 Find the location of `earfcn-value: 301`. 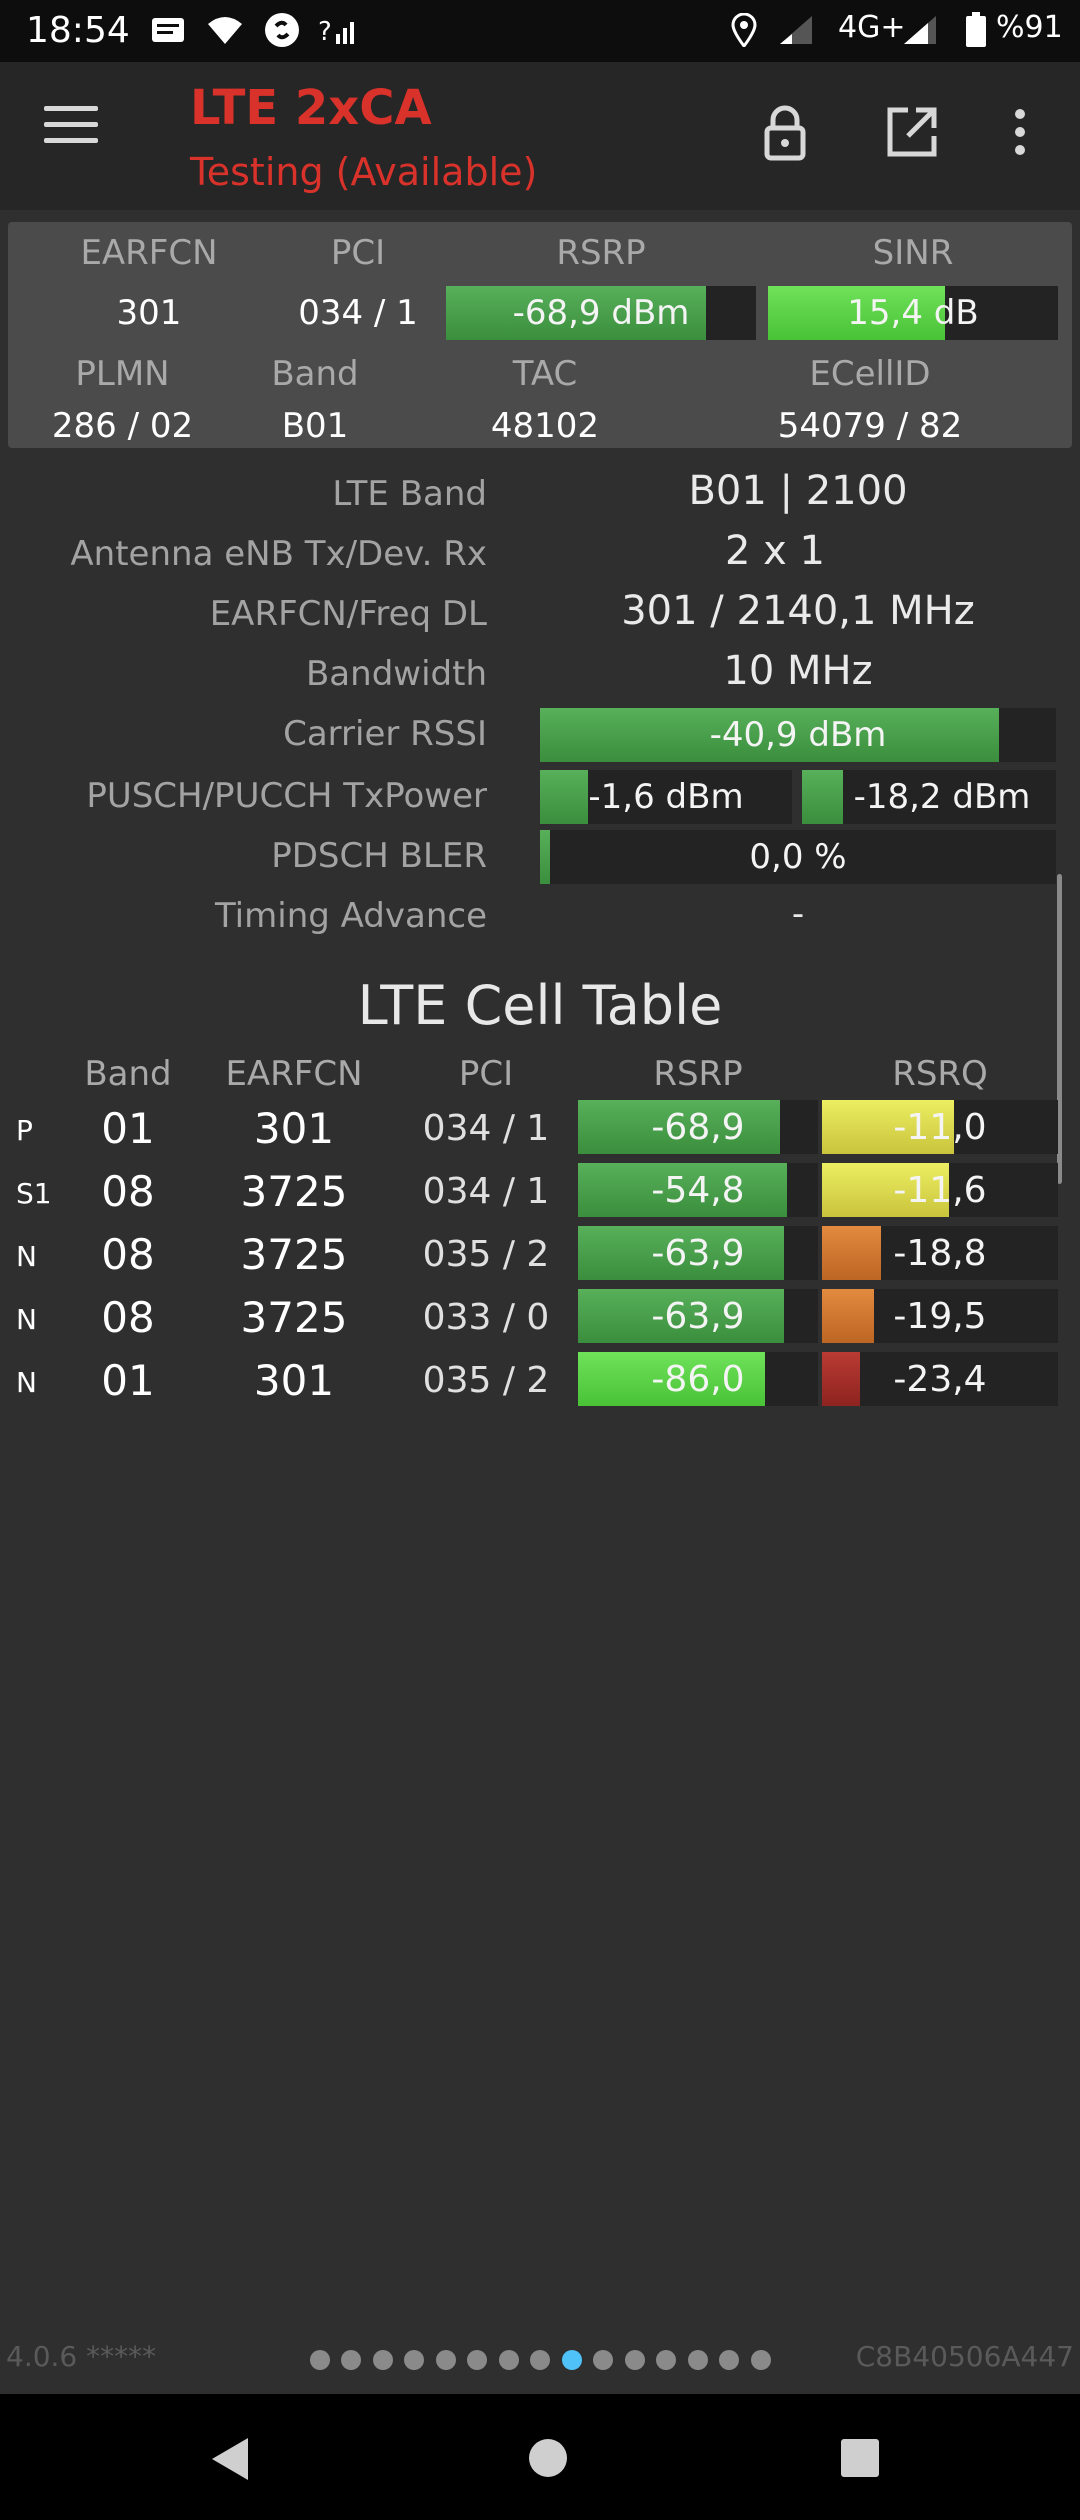

earfcn-value: 301 is located at coordinates (149, 313).